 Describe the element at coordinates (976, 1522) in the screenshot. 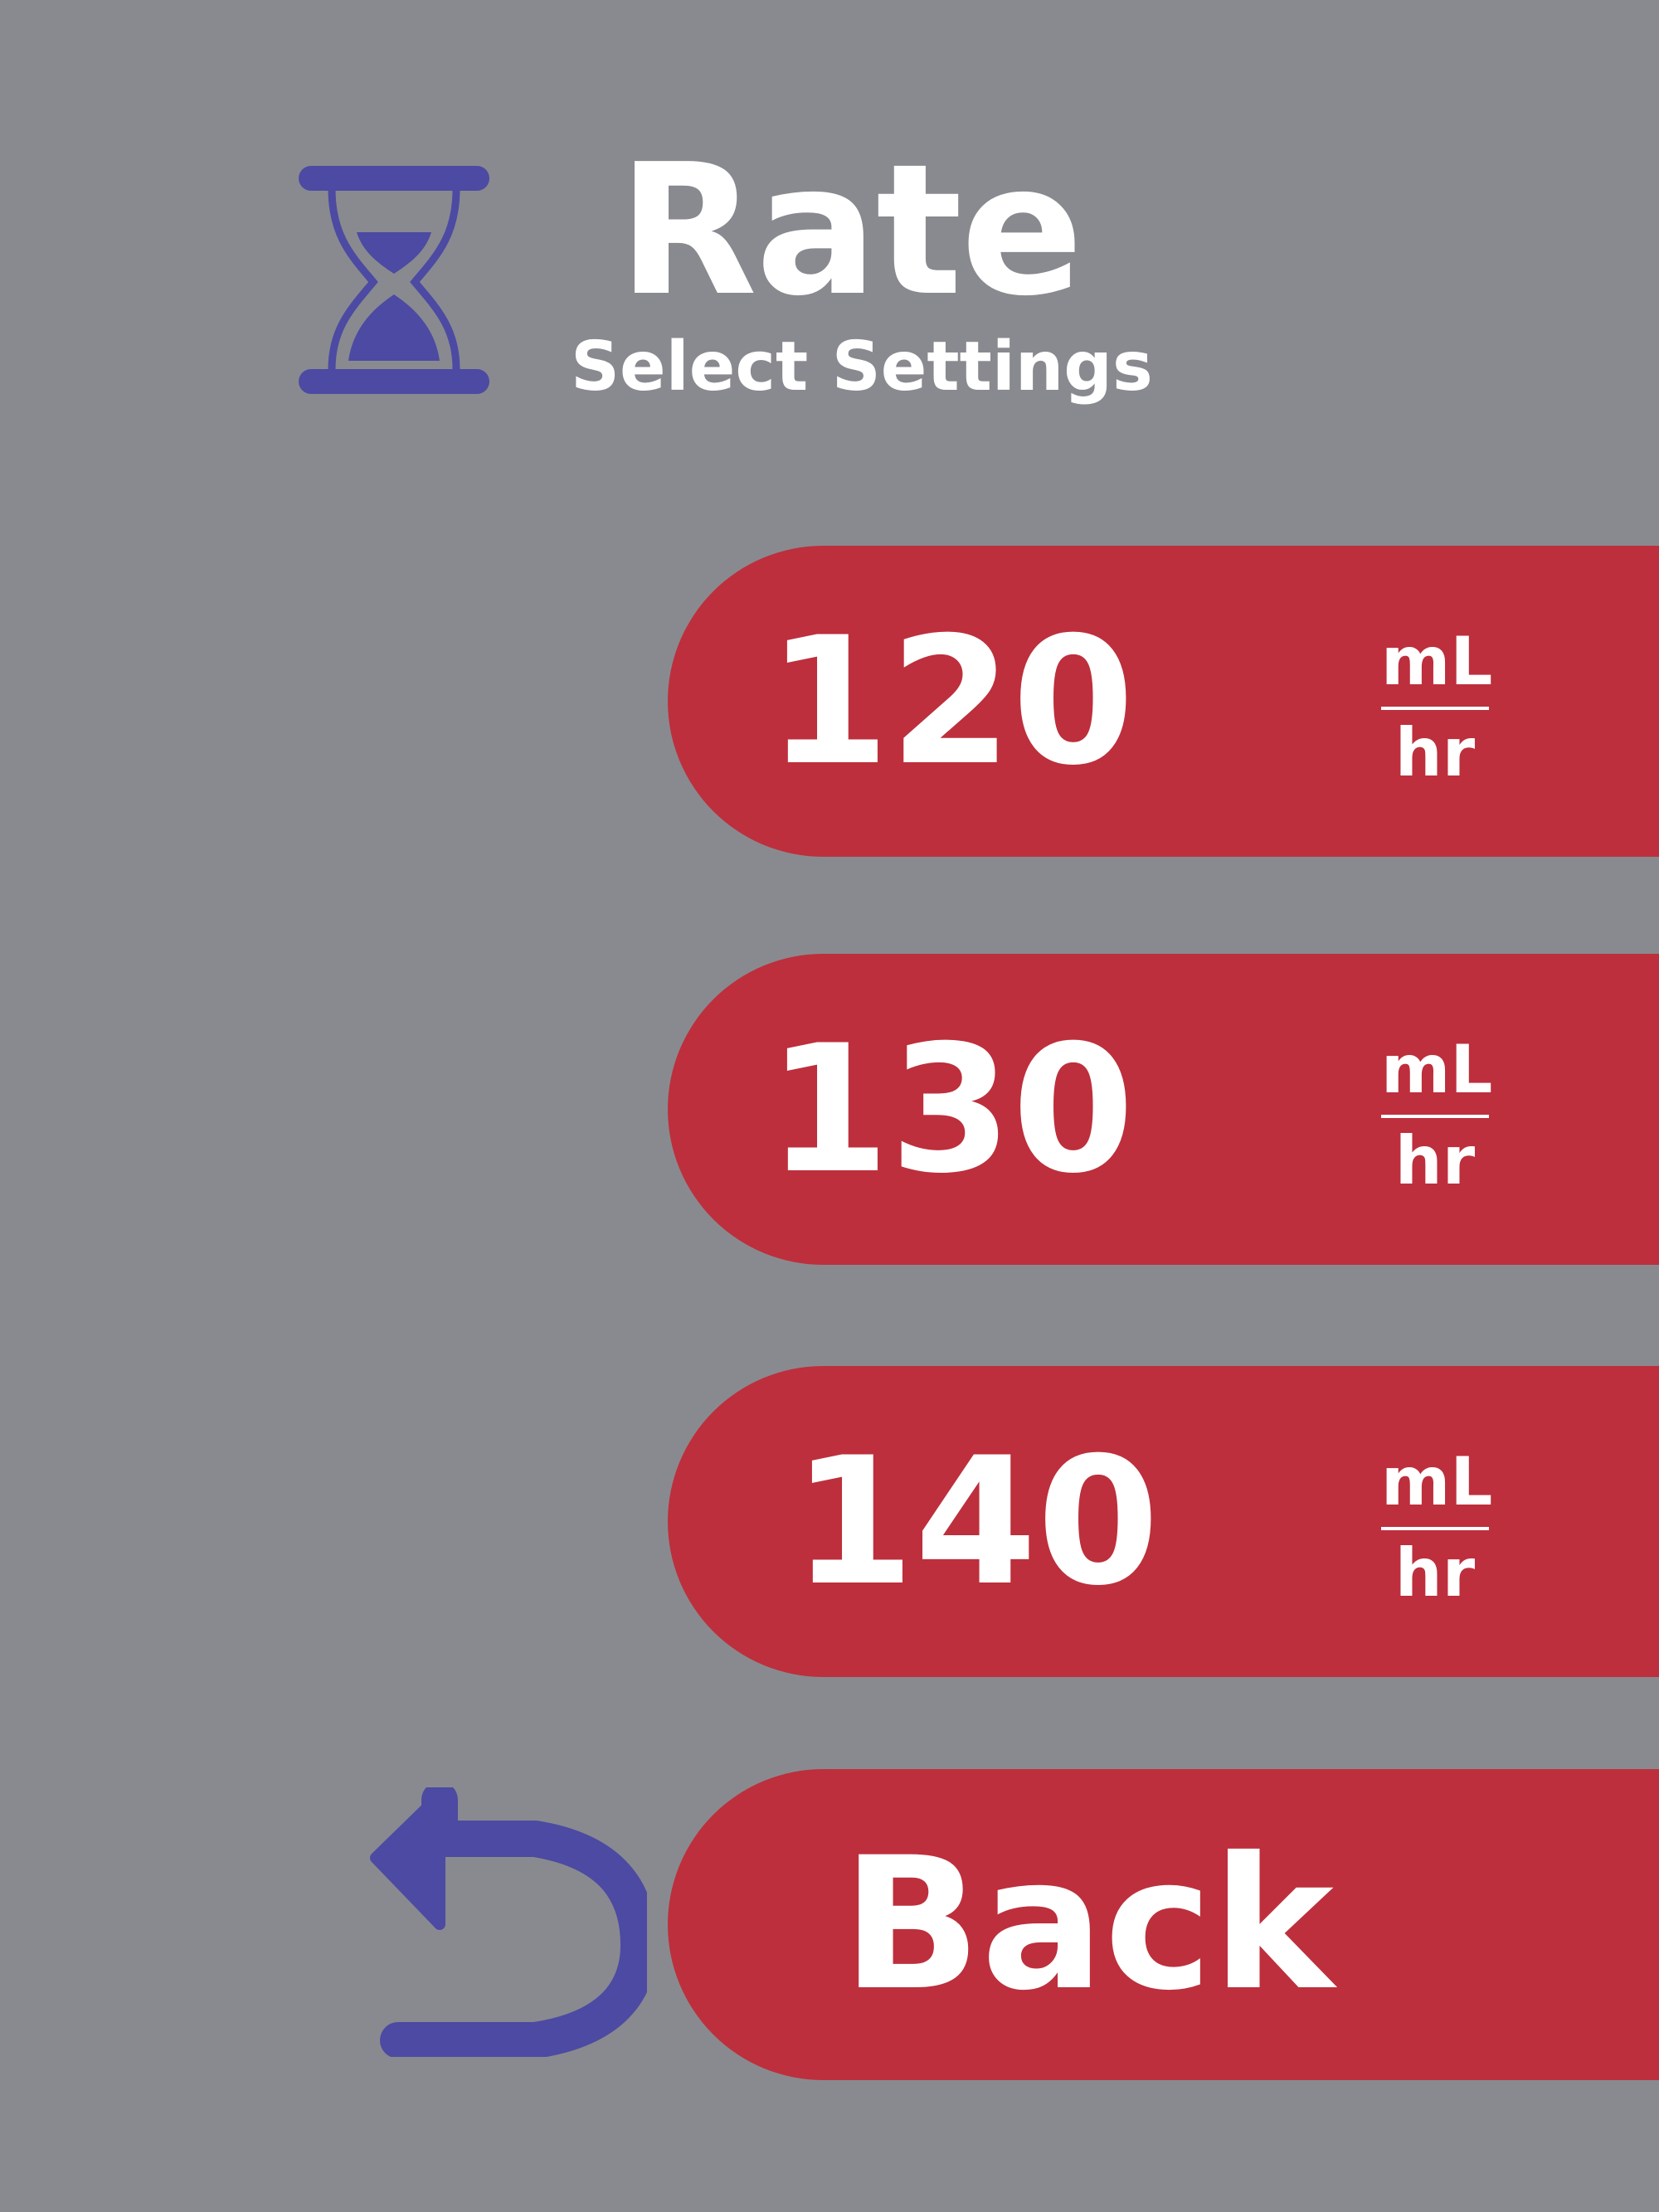

I see `rate-value: 140` at that location.